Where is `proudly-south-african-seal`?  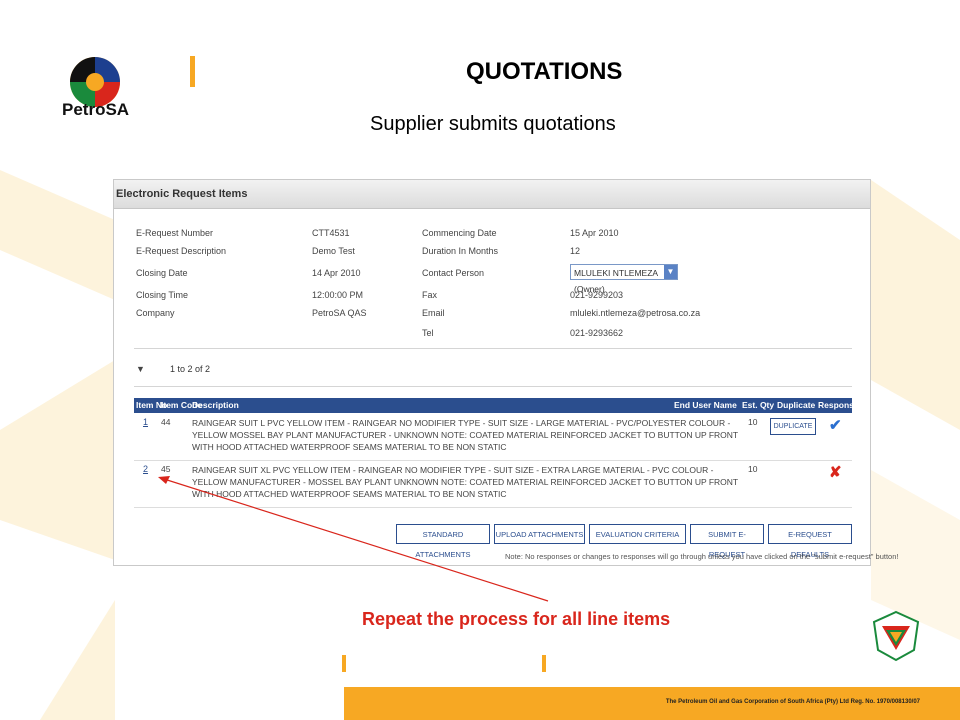 proudly-south-african-seal is located at coordinates (896, 636).